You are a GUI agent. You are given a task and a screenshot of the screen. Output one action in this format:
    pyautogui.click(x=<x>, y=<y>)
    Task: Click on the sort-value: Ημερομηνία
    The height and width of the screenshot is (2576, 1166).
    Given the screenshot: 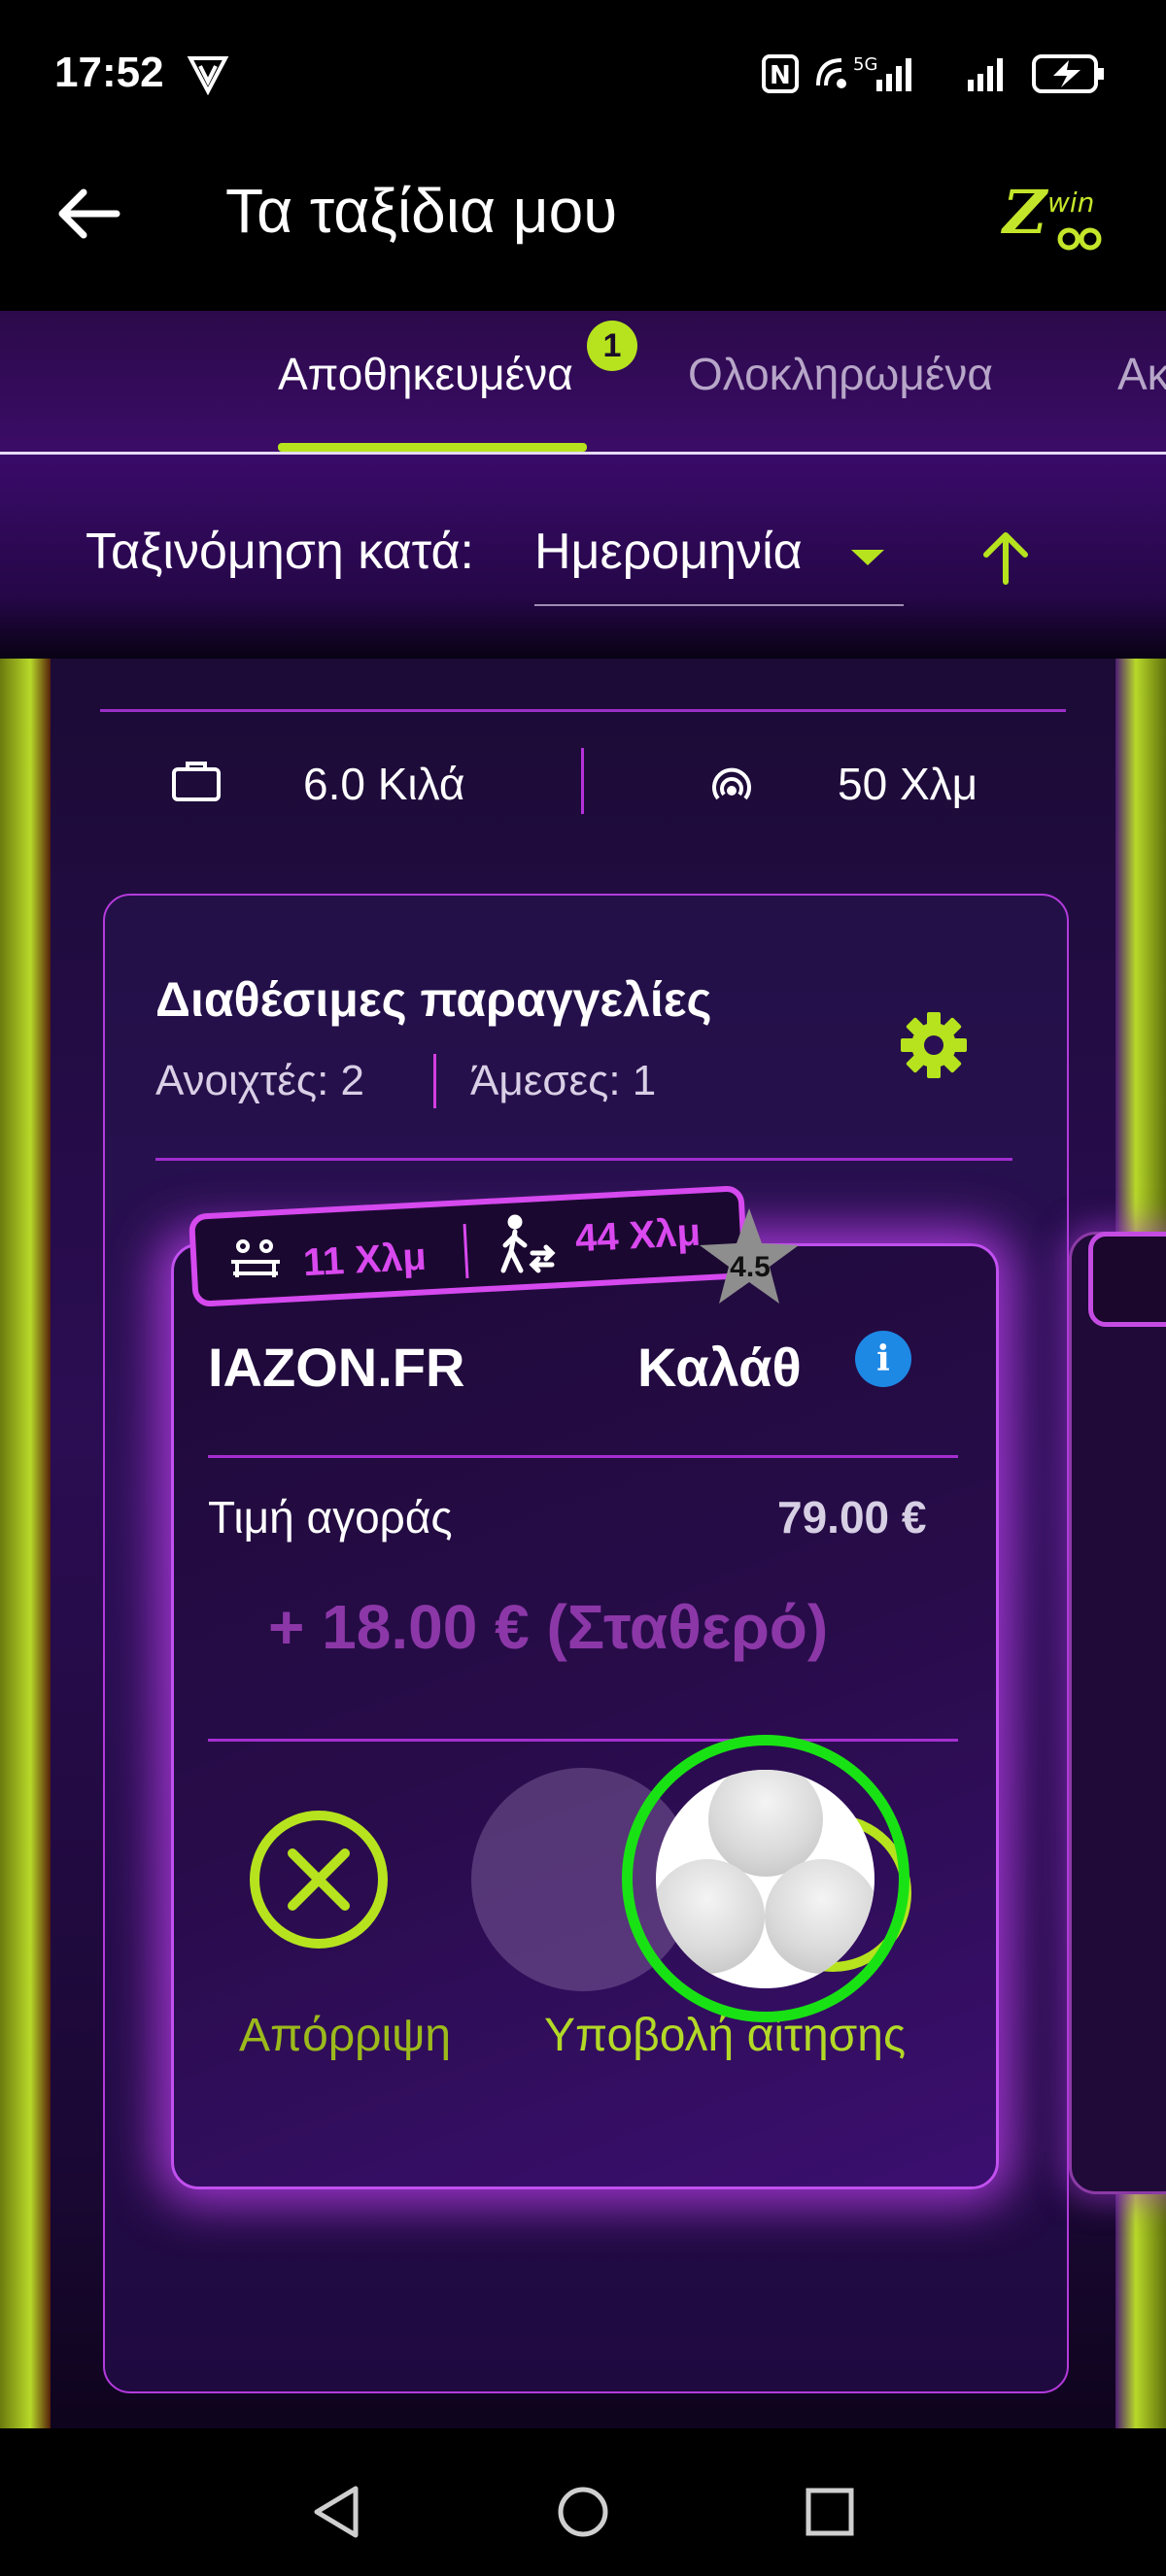 What is the action you would take?
    pyautogui.click(x=668, y=552)
    